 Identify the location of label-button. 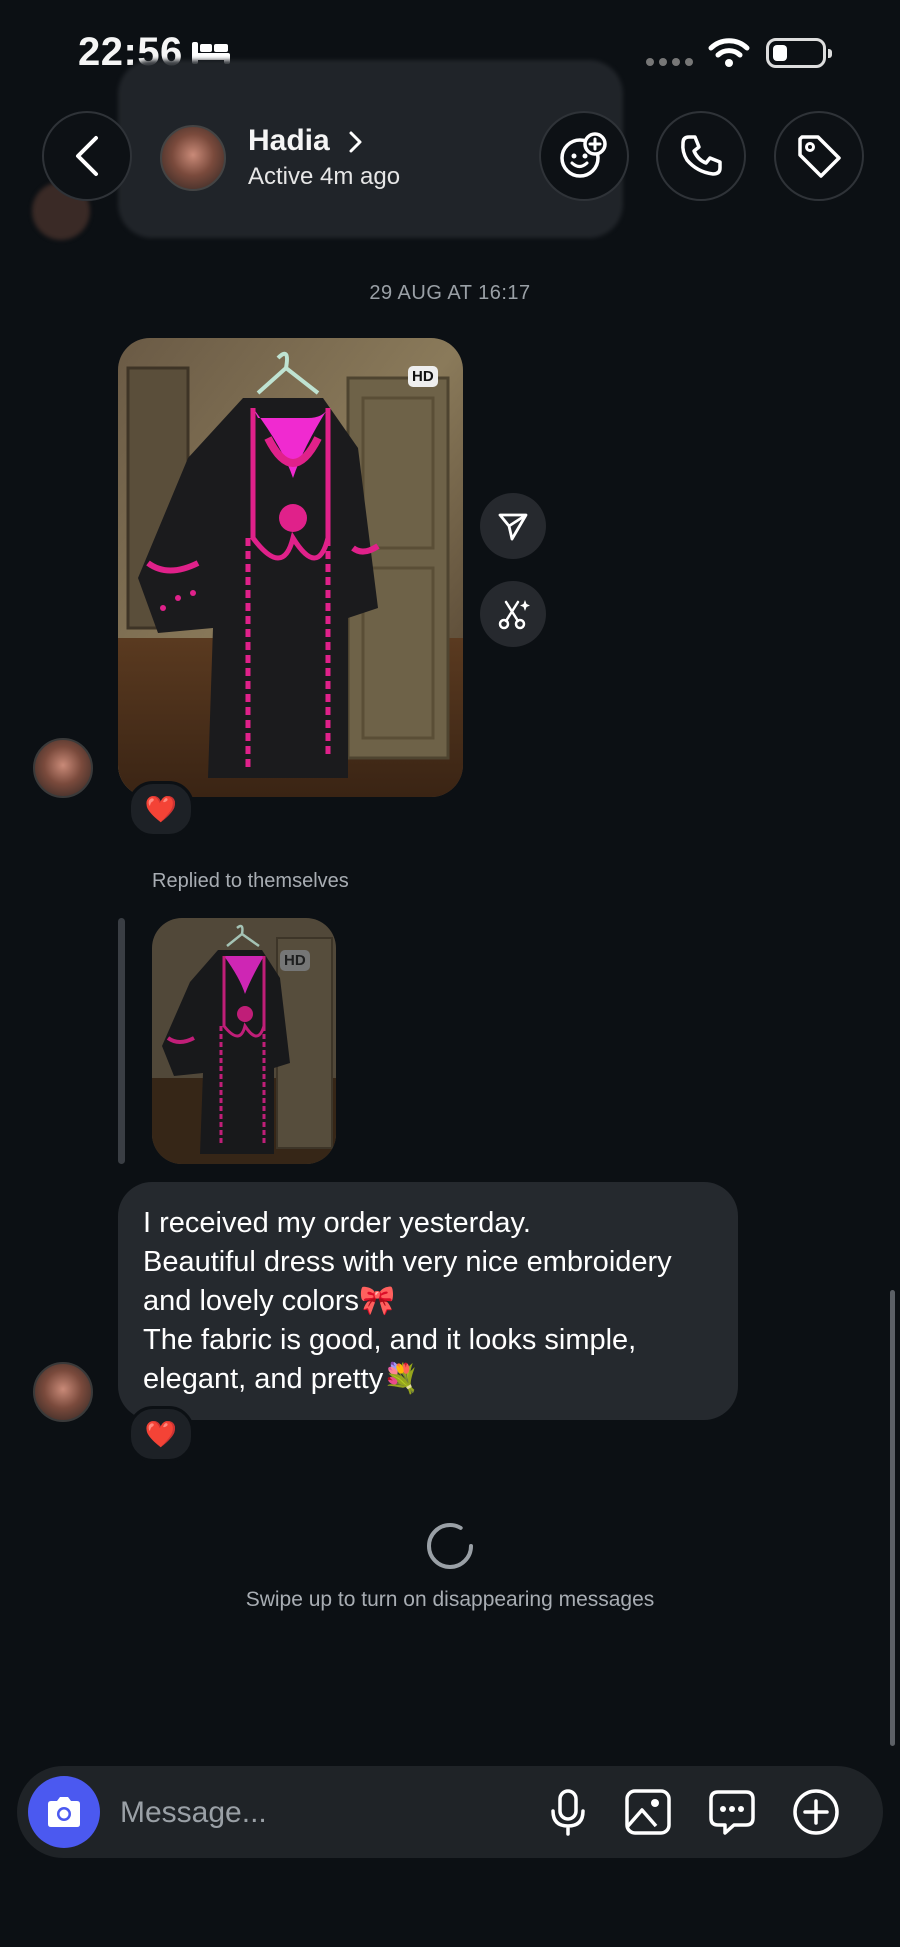
(819, 156).